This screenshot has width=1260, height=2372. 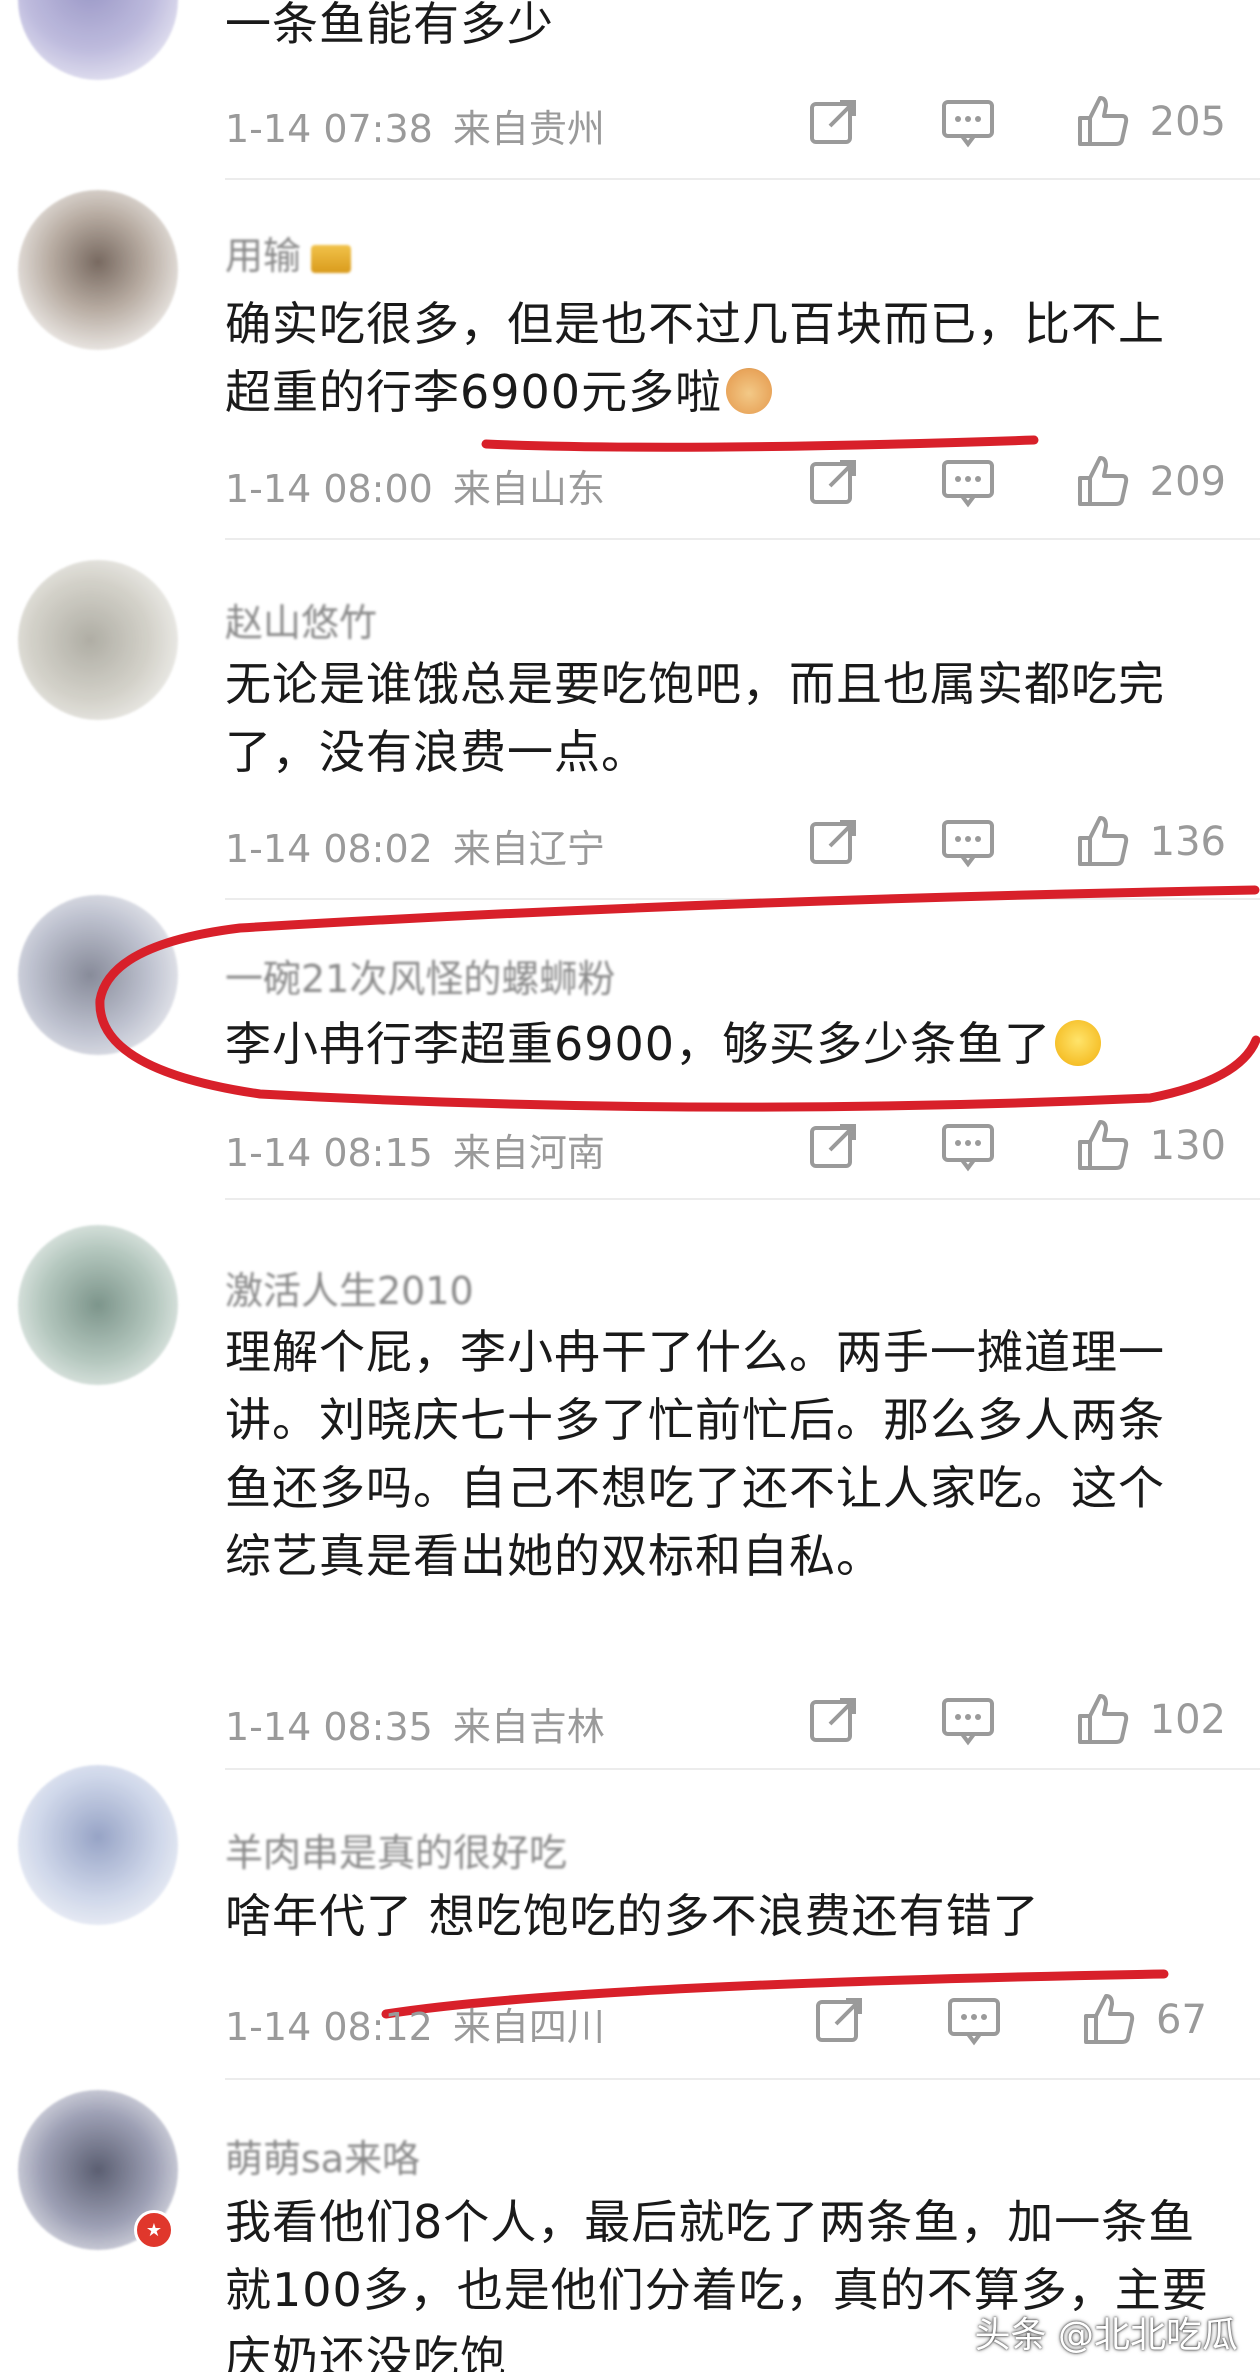 I want to click on like-button: 205, so click(x=1149, y=122).